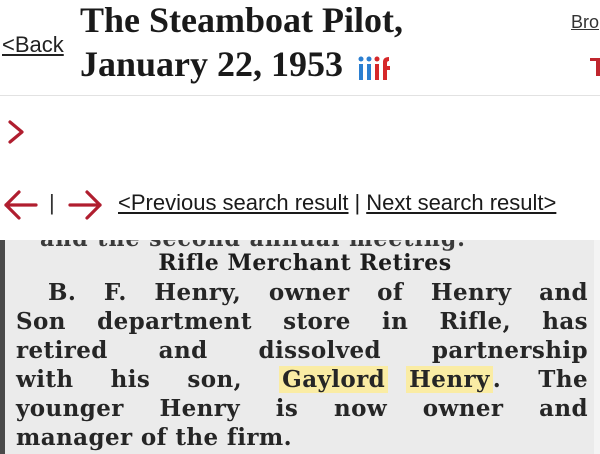  I want to click on iiif-logo-icon, so click(375, 70).